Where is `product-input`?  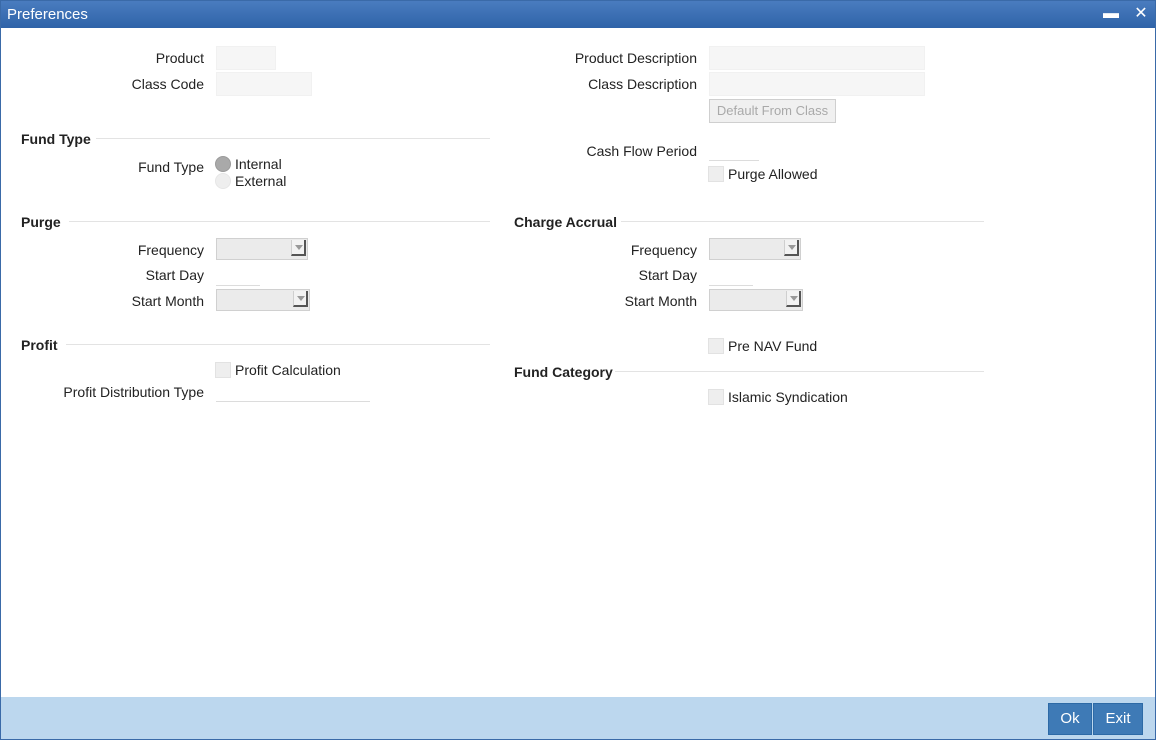 product-input is located at coordinates (246, 58).